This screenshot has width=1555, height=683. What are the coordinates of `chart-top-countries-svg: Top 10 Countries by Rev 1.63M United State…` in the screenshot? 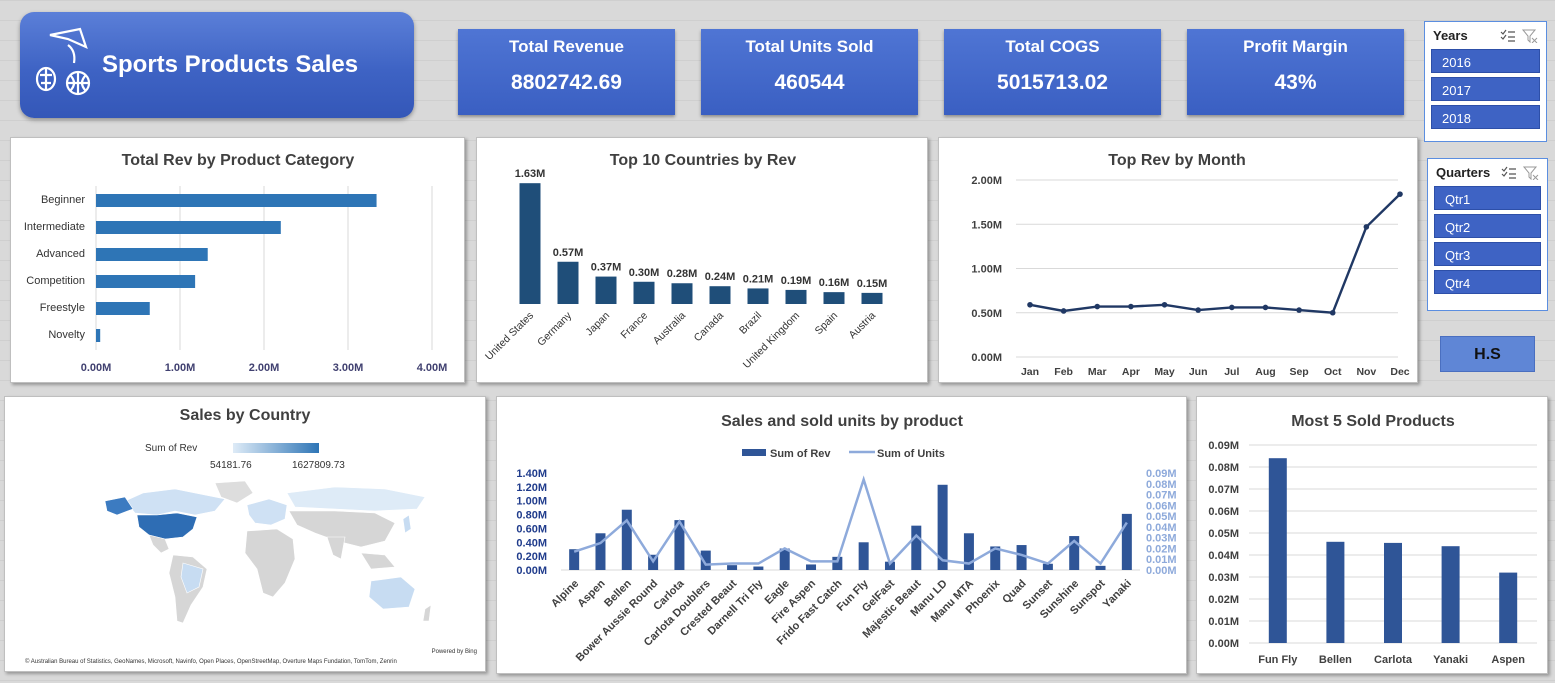 It's located at (685, 261).